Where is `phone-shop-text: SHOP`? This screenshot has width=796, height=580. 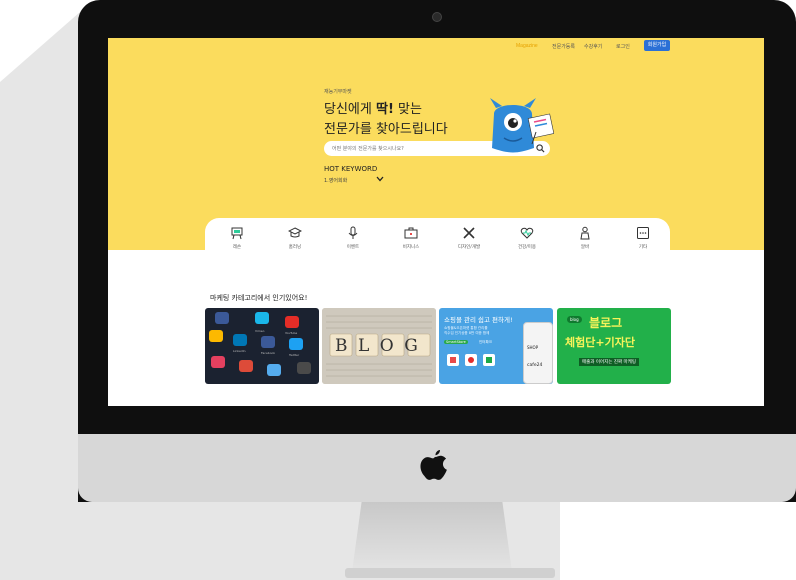 phone-shop-text: SHOP is located at coordinates (533, 347).